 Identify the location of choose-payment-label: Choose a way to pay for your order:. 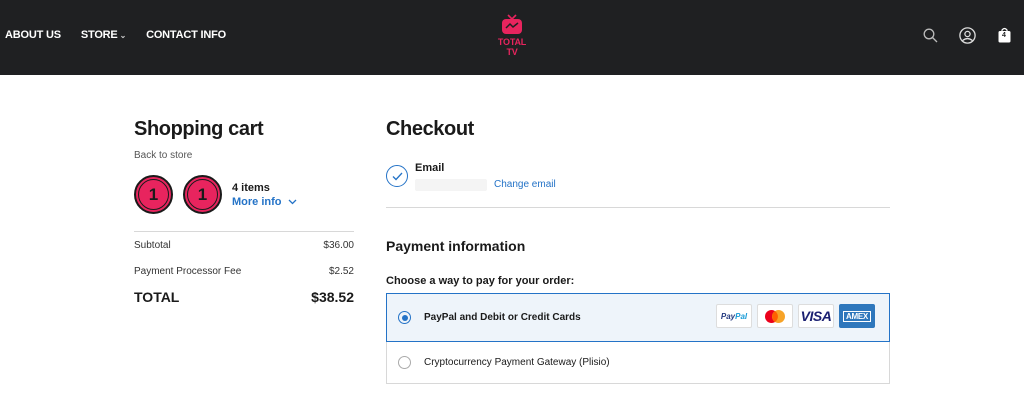
(480, 281).